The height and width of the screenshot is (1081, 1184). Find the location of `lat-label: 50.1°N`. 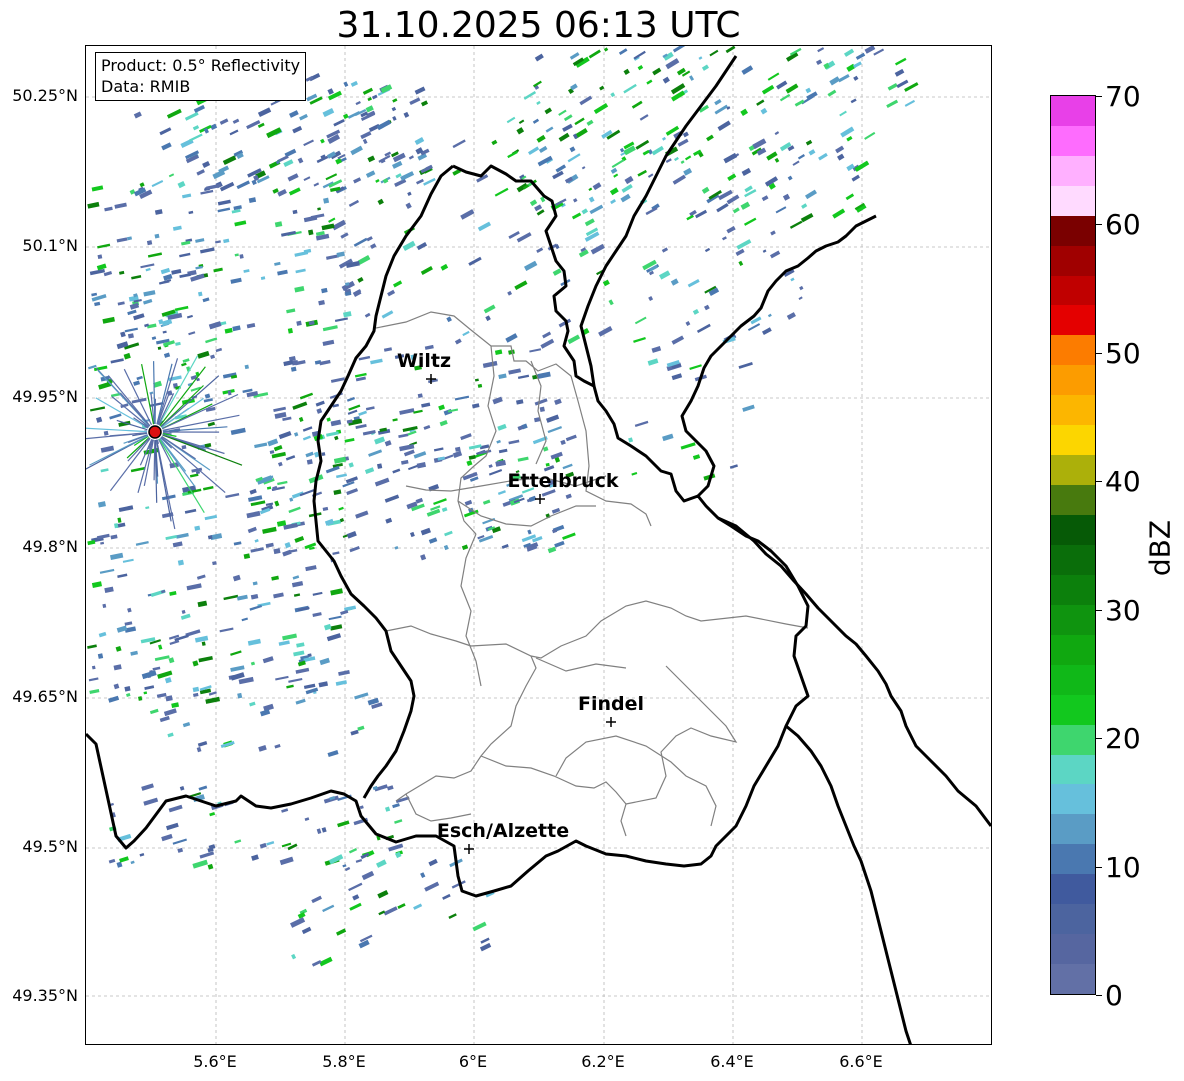

lat-label: 50.1°N is located at coordinates (50, 245).